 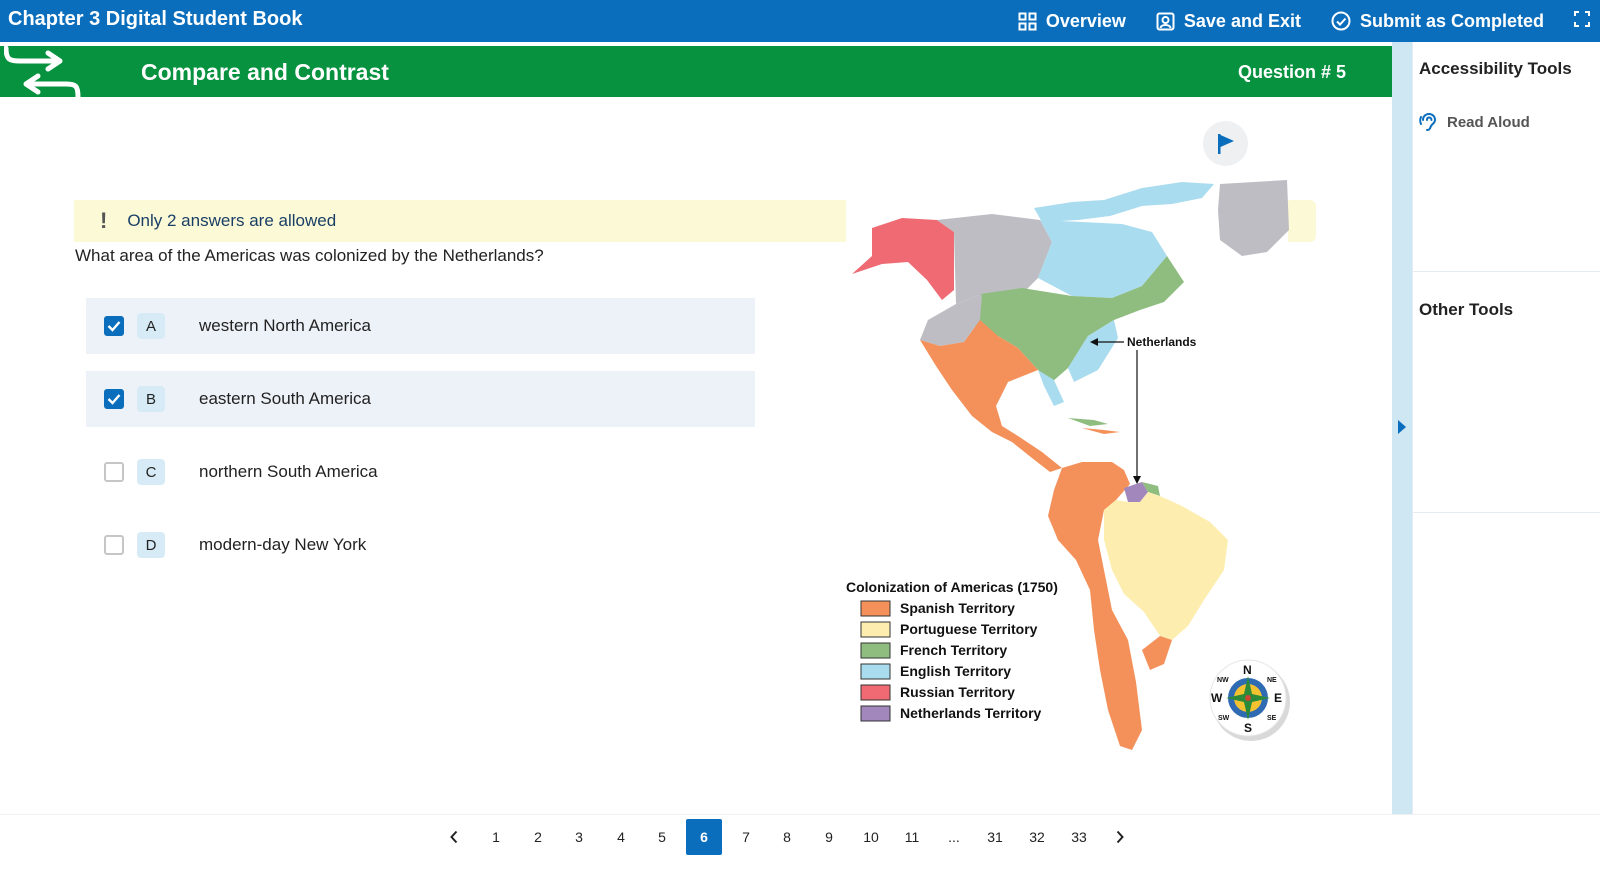 What do you see at coordinates (538, 837) in the screenshot?
I see `page-link-2: 2` at bounding box center [538, 837].